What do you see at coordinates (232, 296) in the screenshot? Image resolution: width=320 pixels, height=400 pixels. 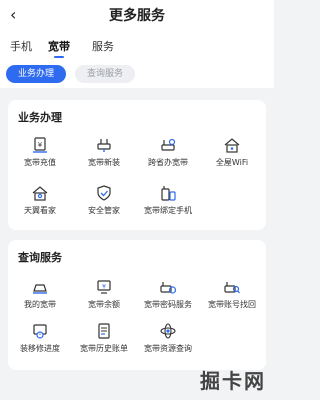 I see `service-item-account-recovery: 宽带账号找回` at bounding box center [232, 296].